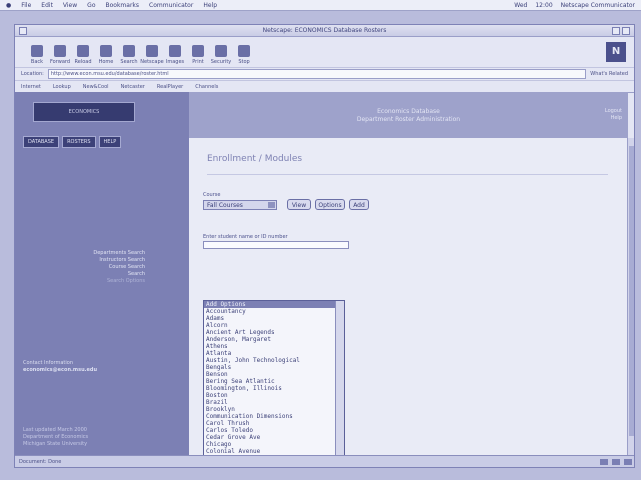 The height and width of the screenshot is (480, 641). What do you see at coordinates (79, 142) in the screenshot?
I see `nav-rosters: ROSTERS` at bounding box center [79, 142].